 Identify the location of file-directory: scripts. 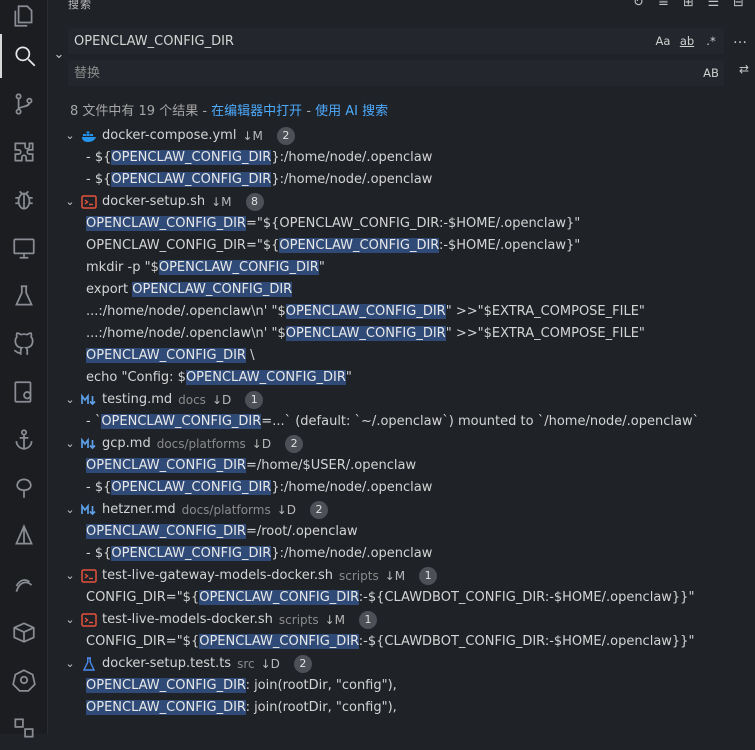
(359, 576).